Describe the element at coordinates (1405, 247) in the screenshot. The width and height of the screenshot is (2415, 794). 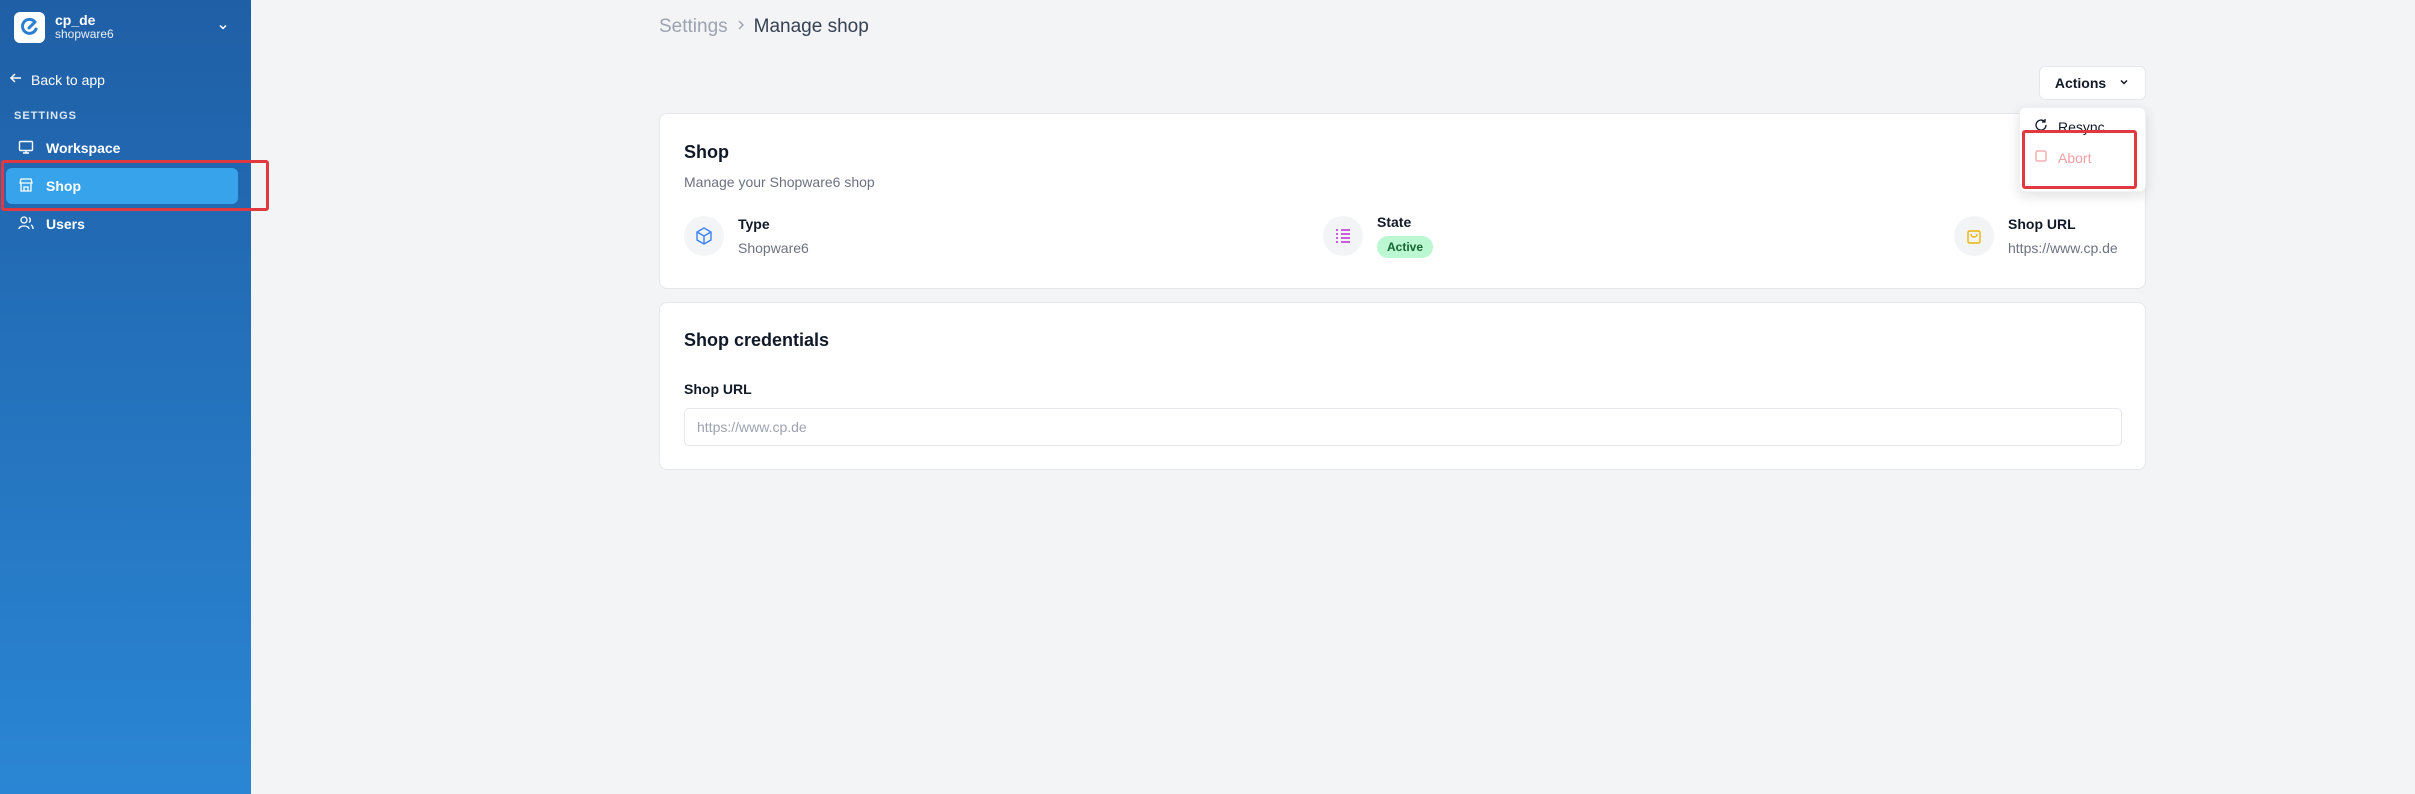
I see `status-badge: Active` at that location.